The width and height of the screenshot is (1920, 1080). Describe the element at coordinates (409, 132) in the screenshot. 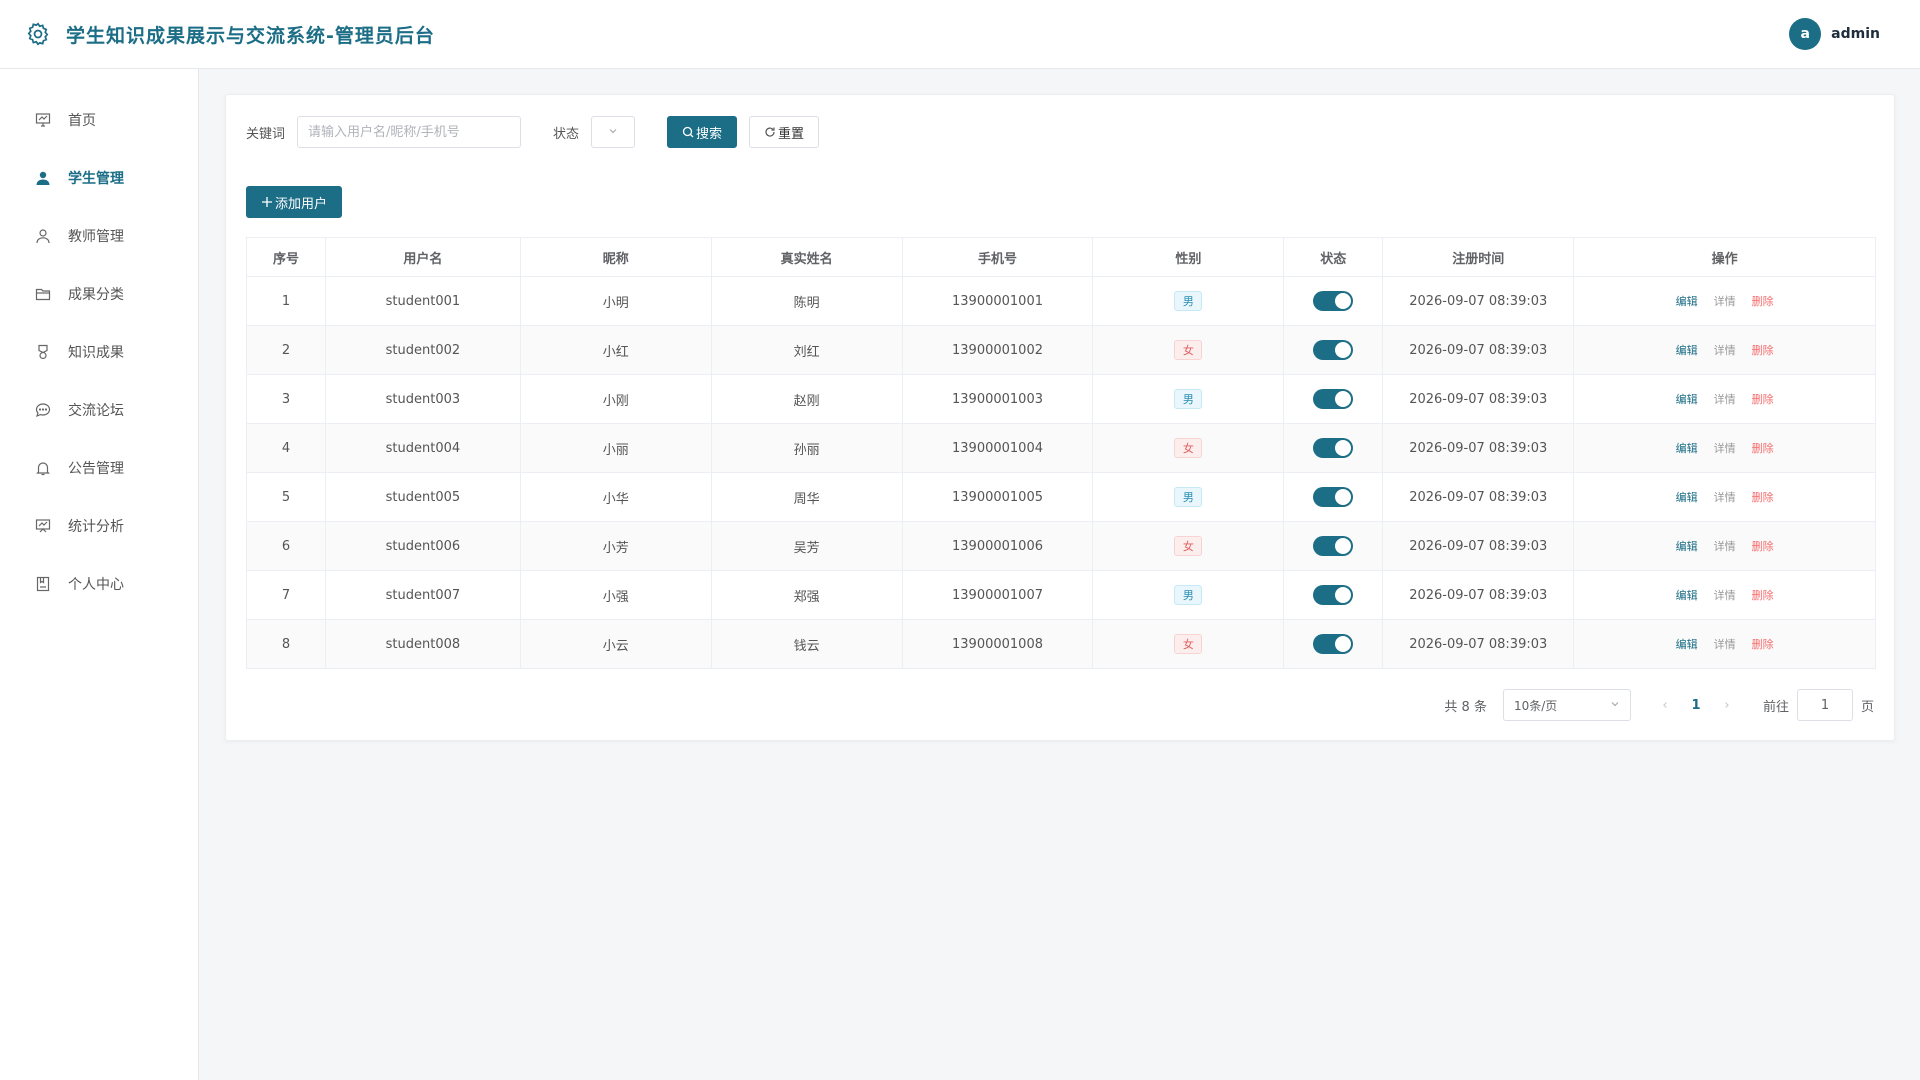

I see `keyword-input` at that location.